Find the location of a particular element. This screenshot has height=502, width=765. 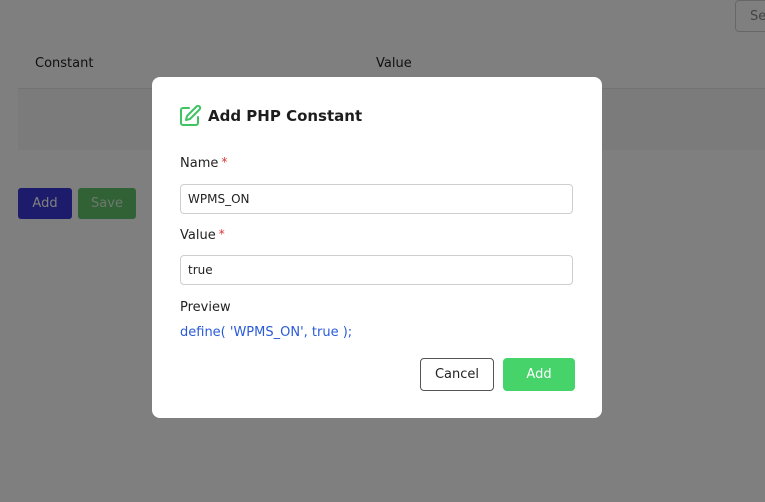

value-label-text: Value is located at coordinates (198, 235).